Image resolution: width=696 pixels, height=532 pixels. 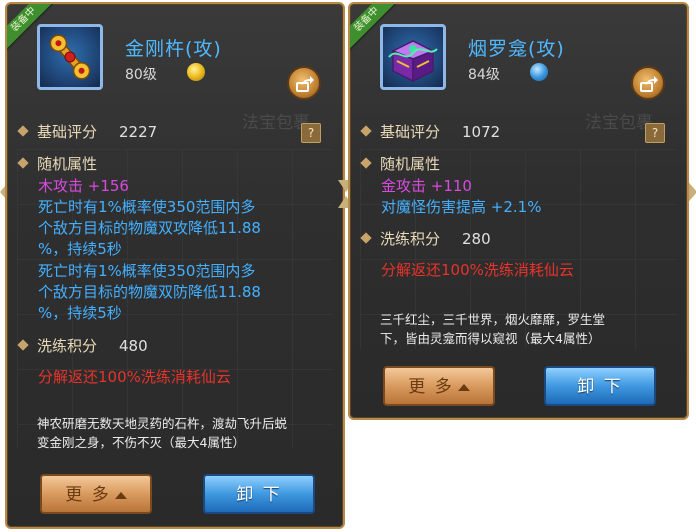 What do you see at coordinates (493, 319) in the screenshot?
I see `description-line: 三千红尘，三千世界，烟火靡靡，罗生堂` at bounding box center [493, 319].